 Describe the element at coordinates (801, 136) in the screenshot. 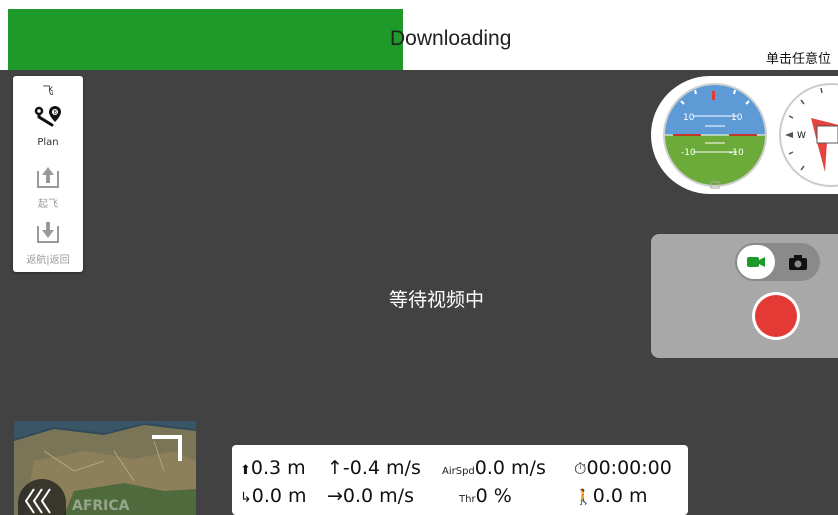

I see `compass-west-label: W` at that location.